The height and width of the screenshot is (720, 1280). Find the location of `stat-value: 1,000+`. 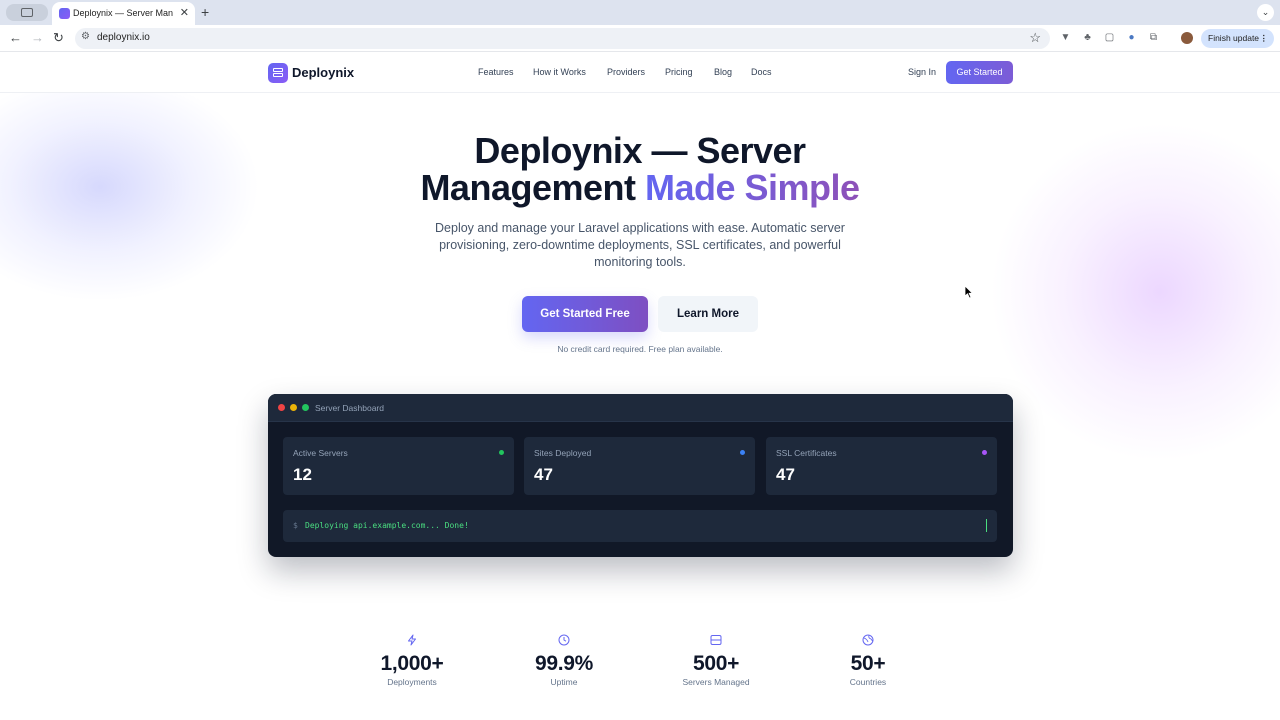

stat-value: 1,000+ is located at coordinates (412, 663).